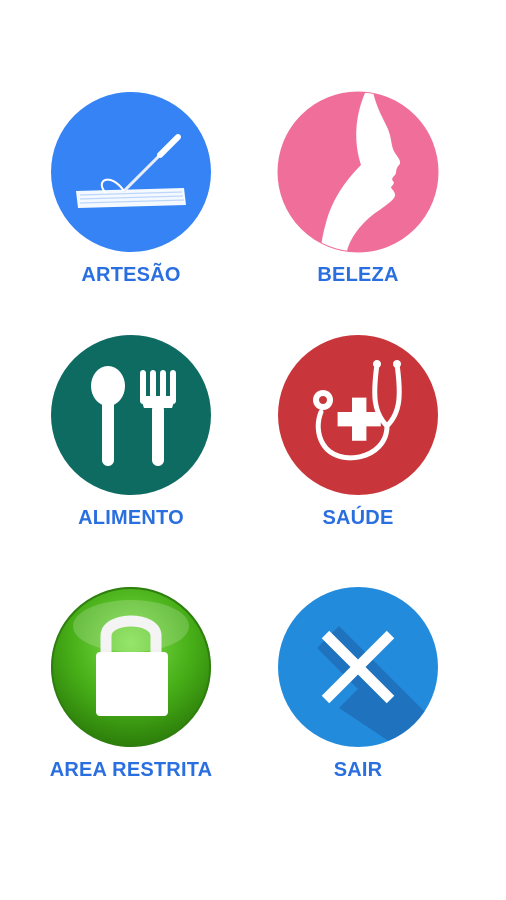 This screenshot has height=900, width=506. I want to click on menu-item-sair: SAIR, so click(358, 691).